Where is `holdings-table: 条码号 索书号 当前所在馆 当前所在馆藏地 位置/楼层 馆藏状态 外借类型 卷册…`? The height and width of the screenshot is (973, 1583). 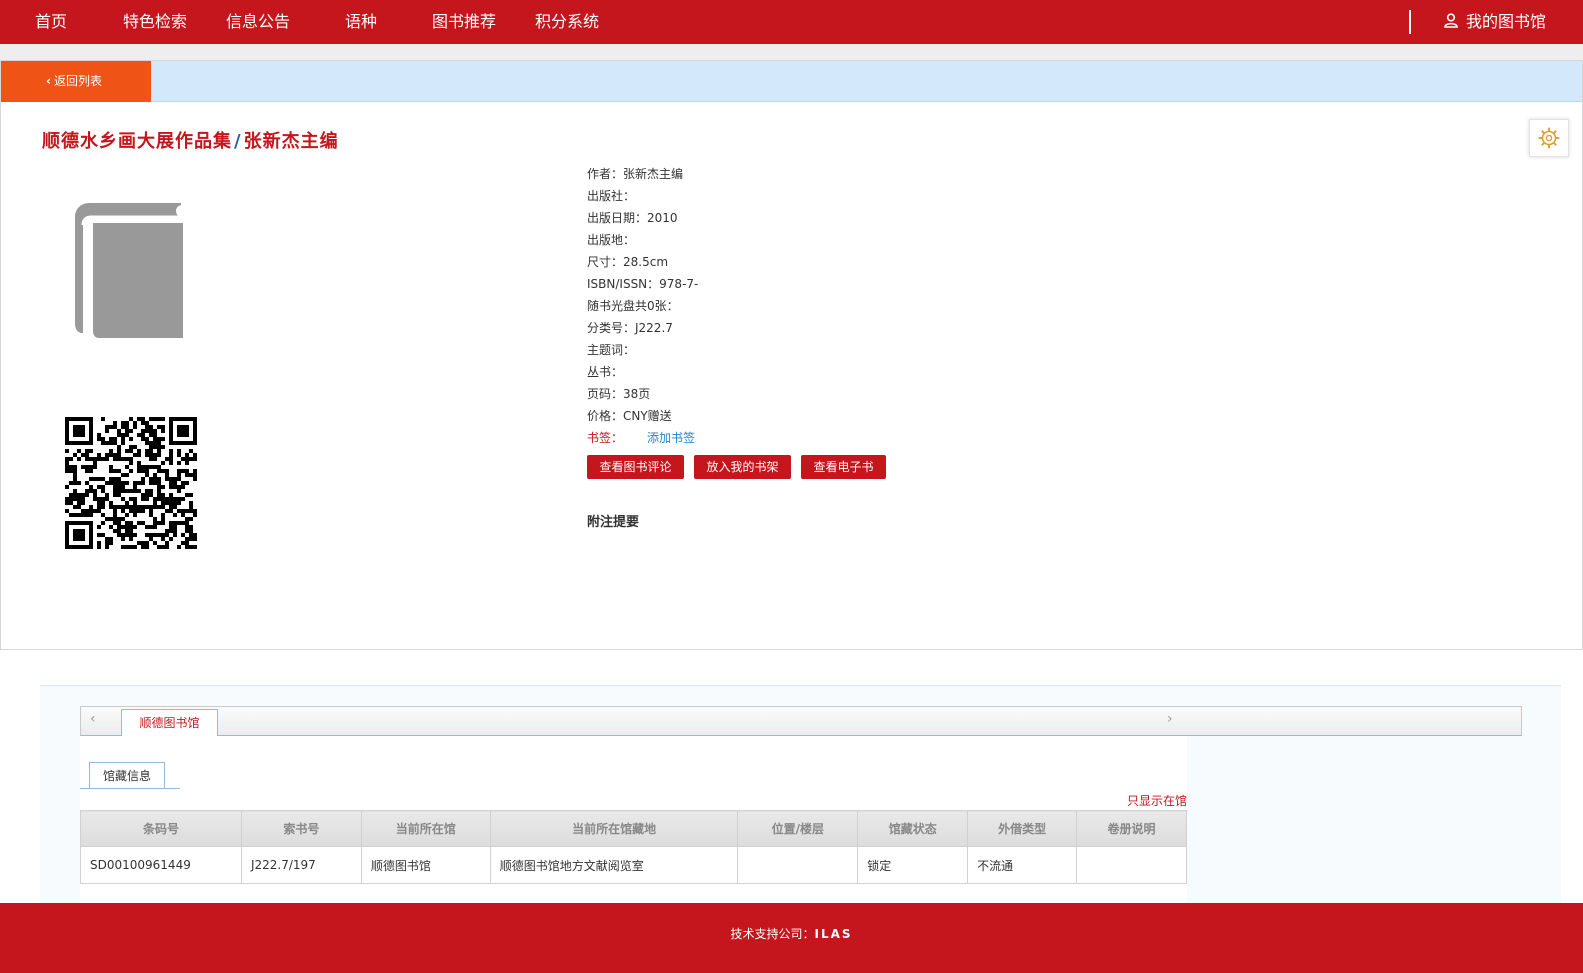
holdings-table: 条码号 索书号 当前所在馆 当前所在馆藏地 位置/楼层 馆藏状态 外借类型 卷册… is located at coordinates (633, 847).